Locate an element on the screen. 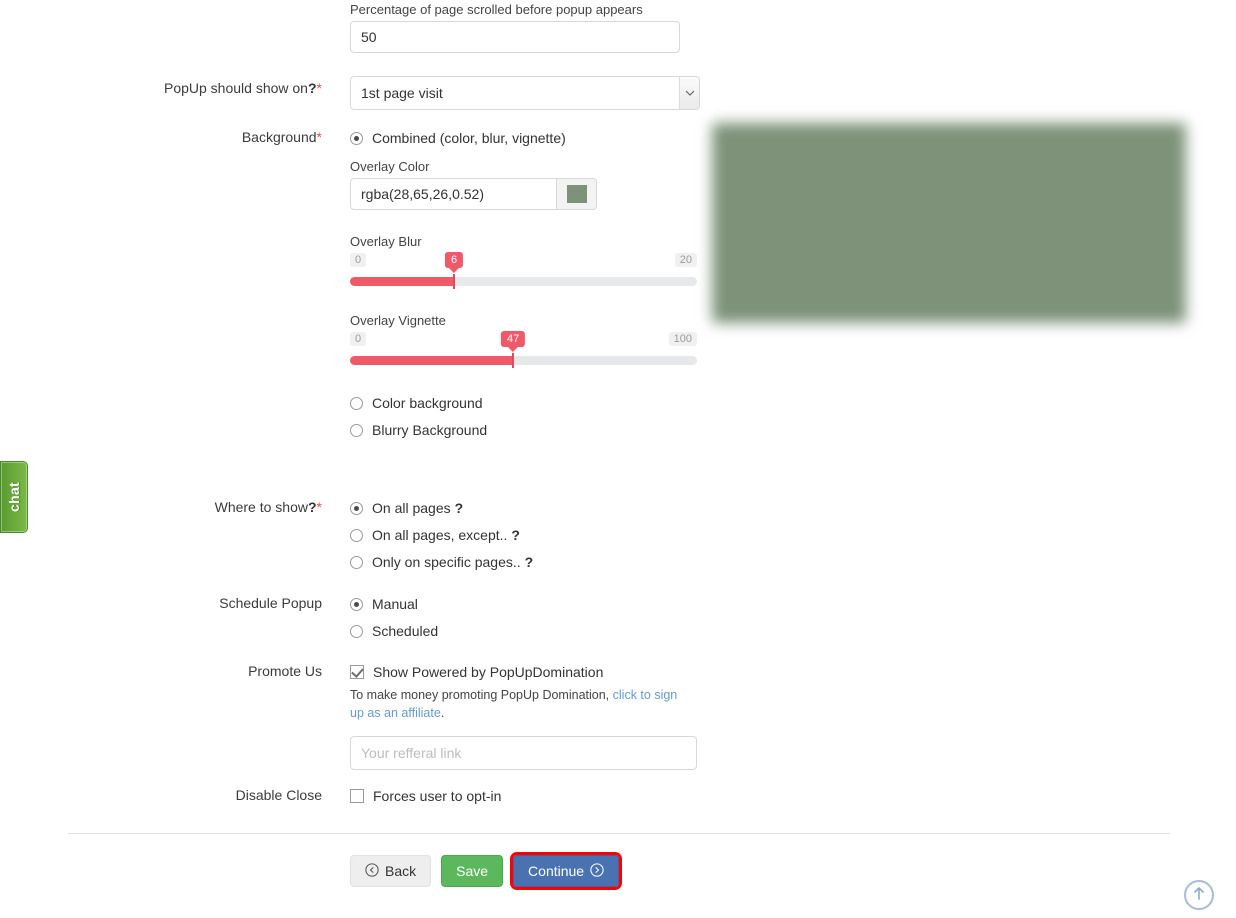 The image size is (1236, 918). overlay-vignette-slider is located at coordinates (523, 360).